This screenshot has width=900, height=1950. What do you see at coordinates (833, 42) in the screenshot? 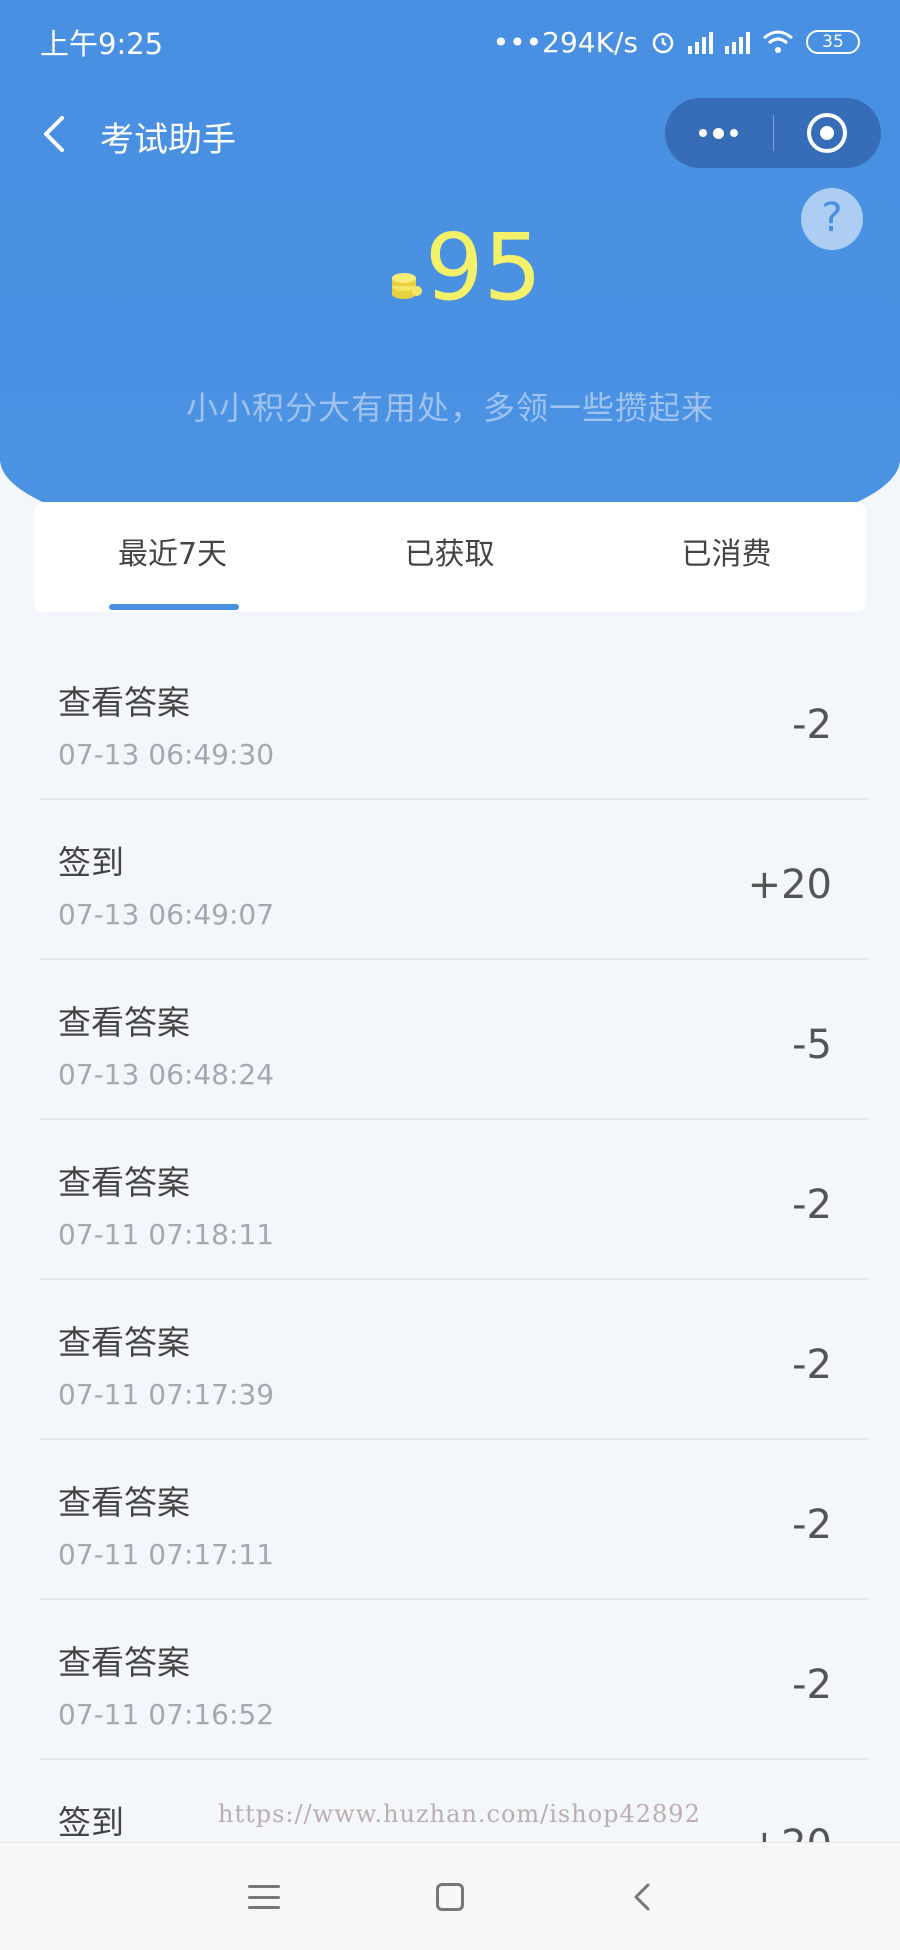
I see `battery-icon: 35` at bounding box center [833, 42].